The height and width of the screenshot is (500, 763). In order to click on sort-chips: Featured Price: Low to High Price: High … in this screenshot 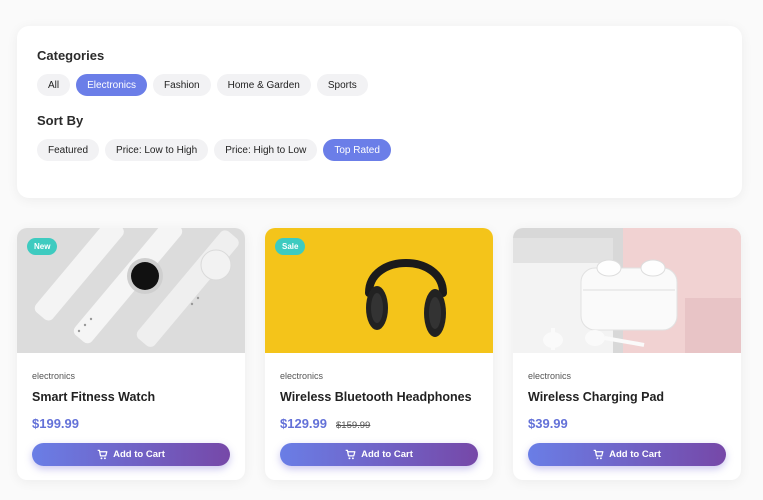, I will do `click(379, 150)`.